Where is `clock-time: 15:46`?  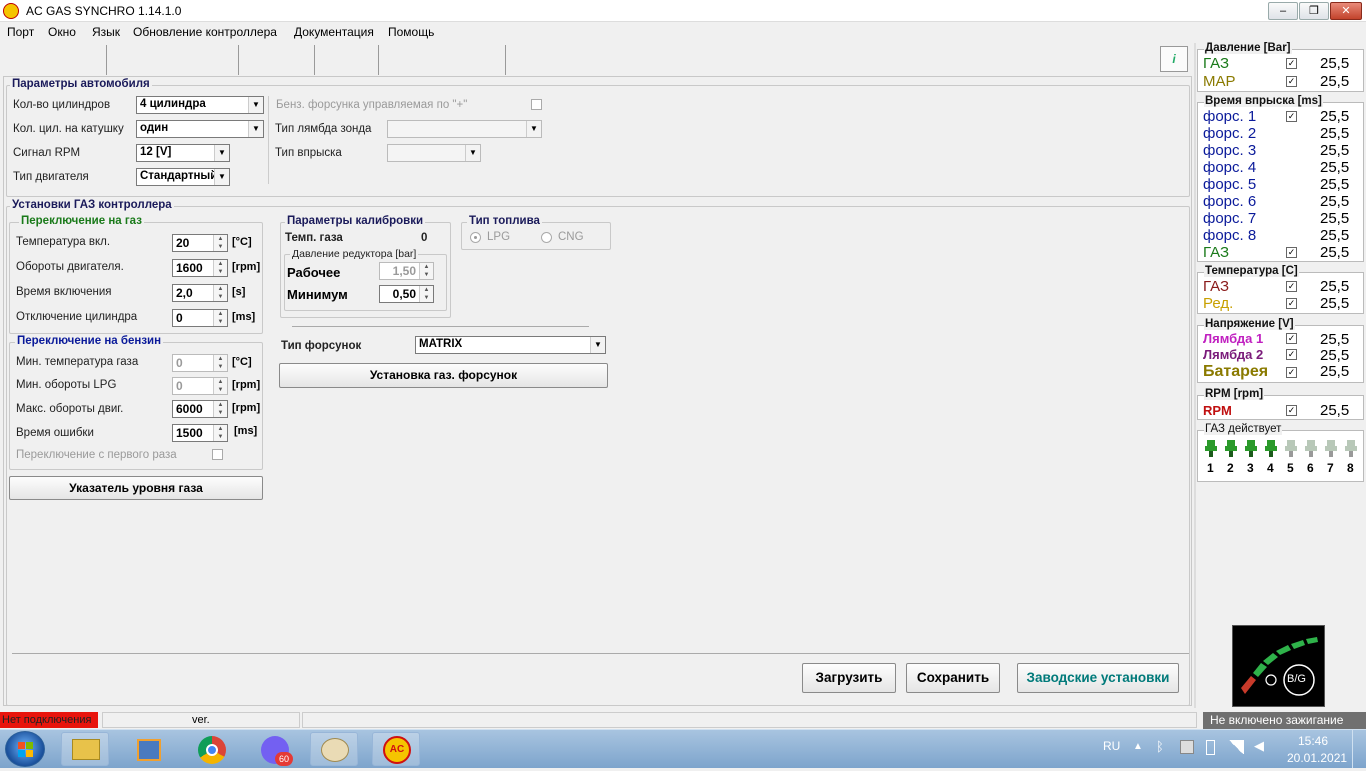 clock-time: 15:46 is located at coordinates (1313, 741).